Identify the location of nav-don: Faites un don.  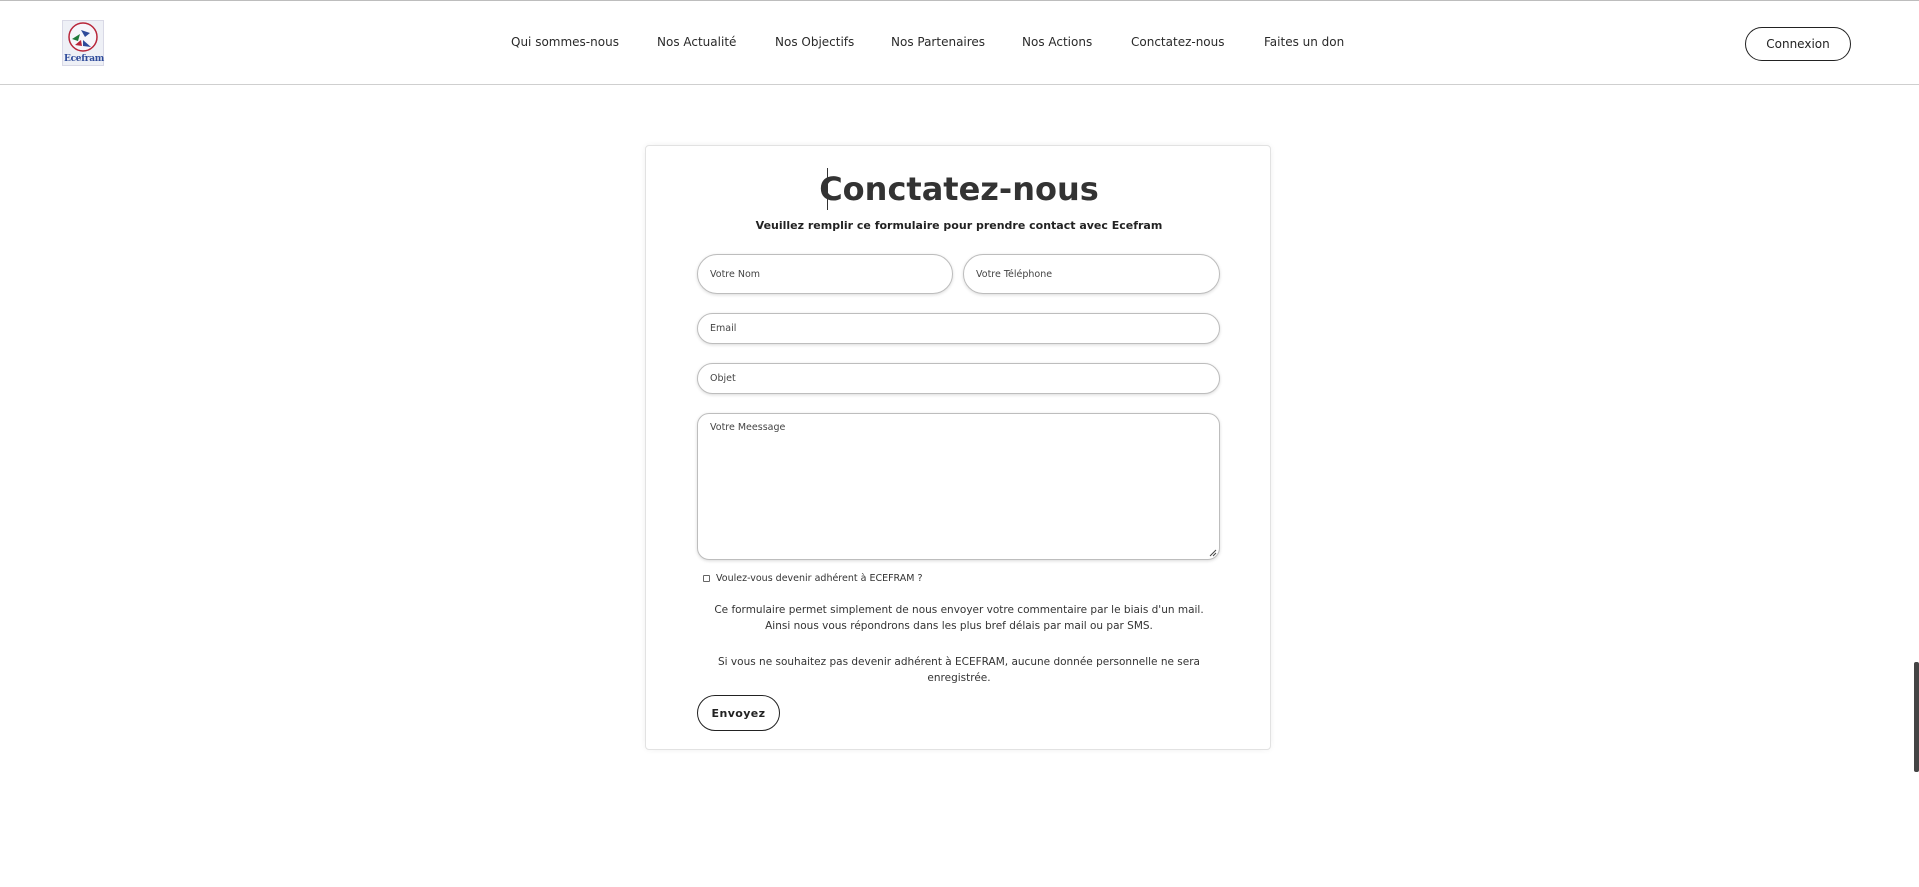
(1304, 42).